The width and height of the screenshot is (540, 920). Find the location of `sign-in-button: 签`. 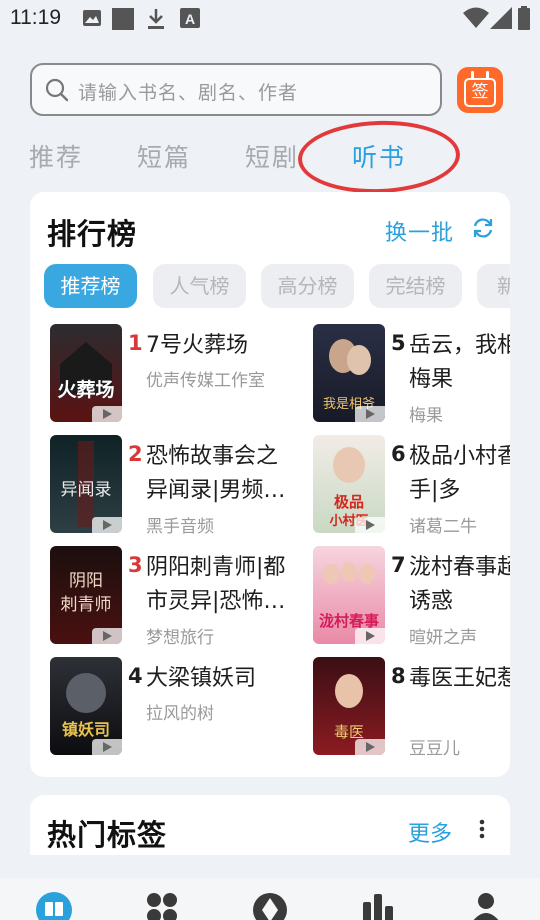

sign-in-button: 签 is located at coordinates (480, 90).